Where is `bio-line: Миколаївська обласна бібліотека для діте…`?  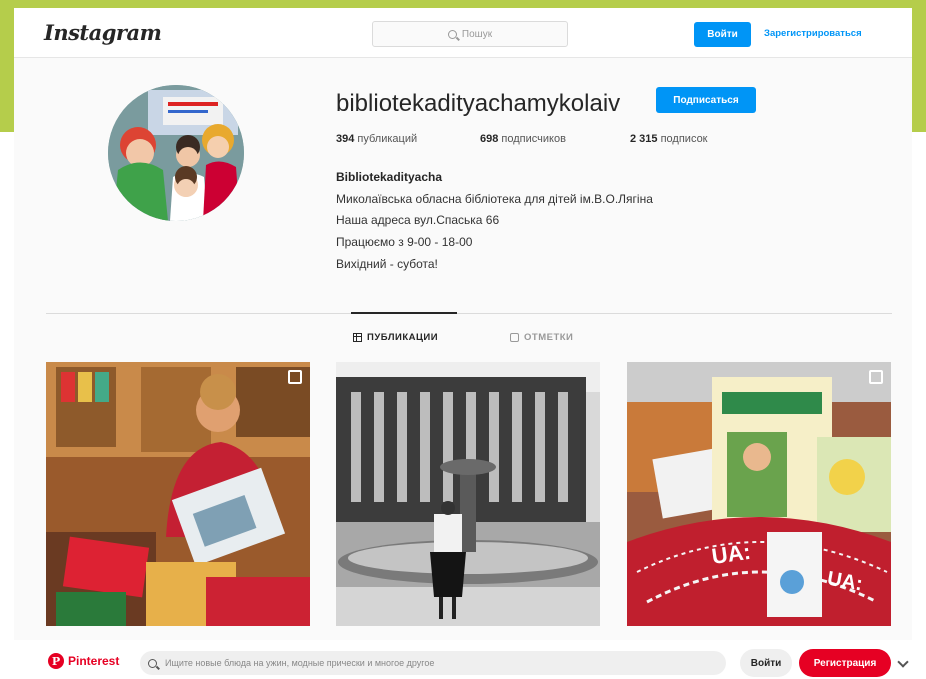
bio-line: Миколаївська обласна бібліотека для діте… is located at coordinates (494, 199).